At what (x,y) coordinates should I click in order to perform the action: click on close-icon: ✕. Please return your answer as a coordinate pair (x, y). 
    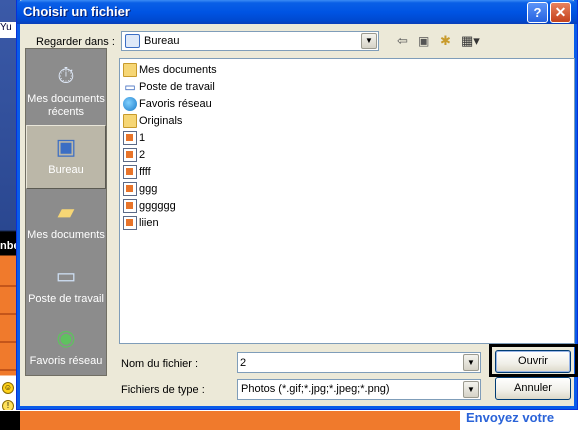
    Looking at the image, I should click on (560, 12).